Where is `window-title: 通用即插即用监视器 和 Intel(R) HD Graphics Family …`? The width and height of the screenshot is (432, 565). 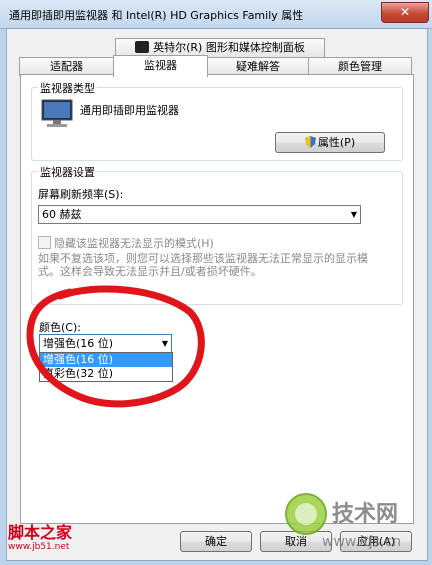
window-title: 通用即插即用监视器 和 Intel(R) HD Graphics Family … is located at coordinates (156, 15).